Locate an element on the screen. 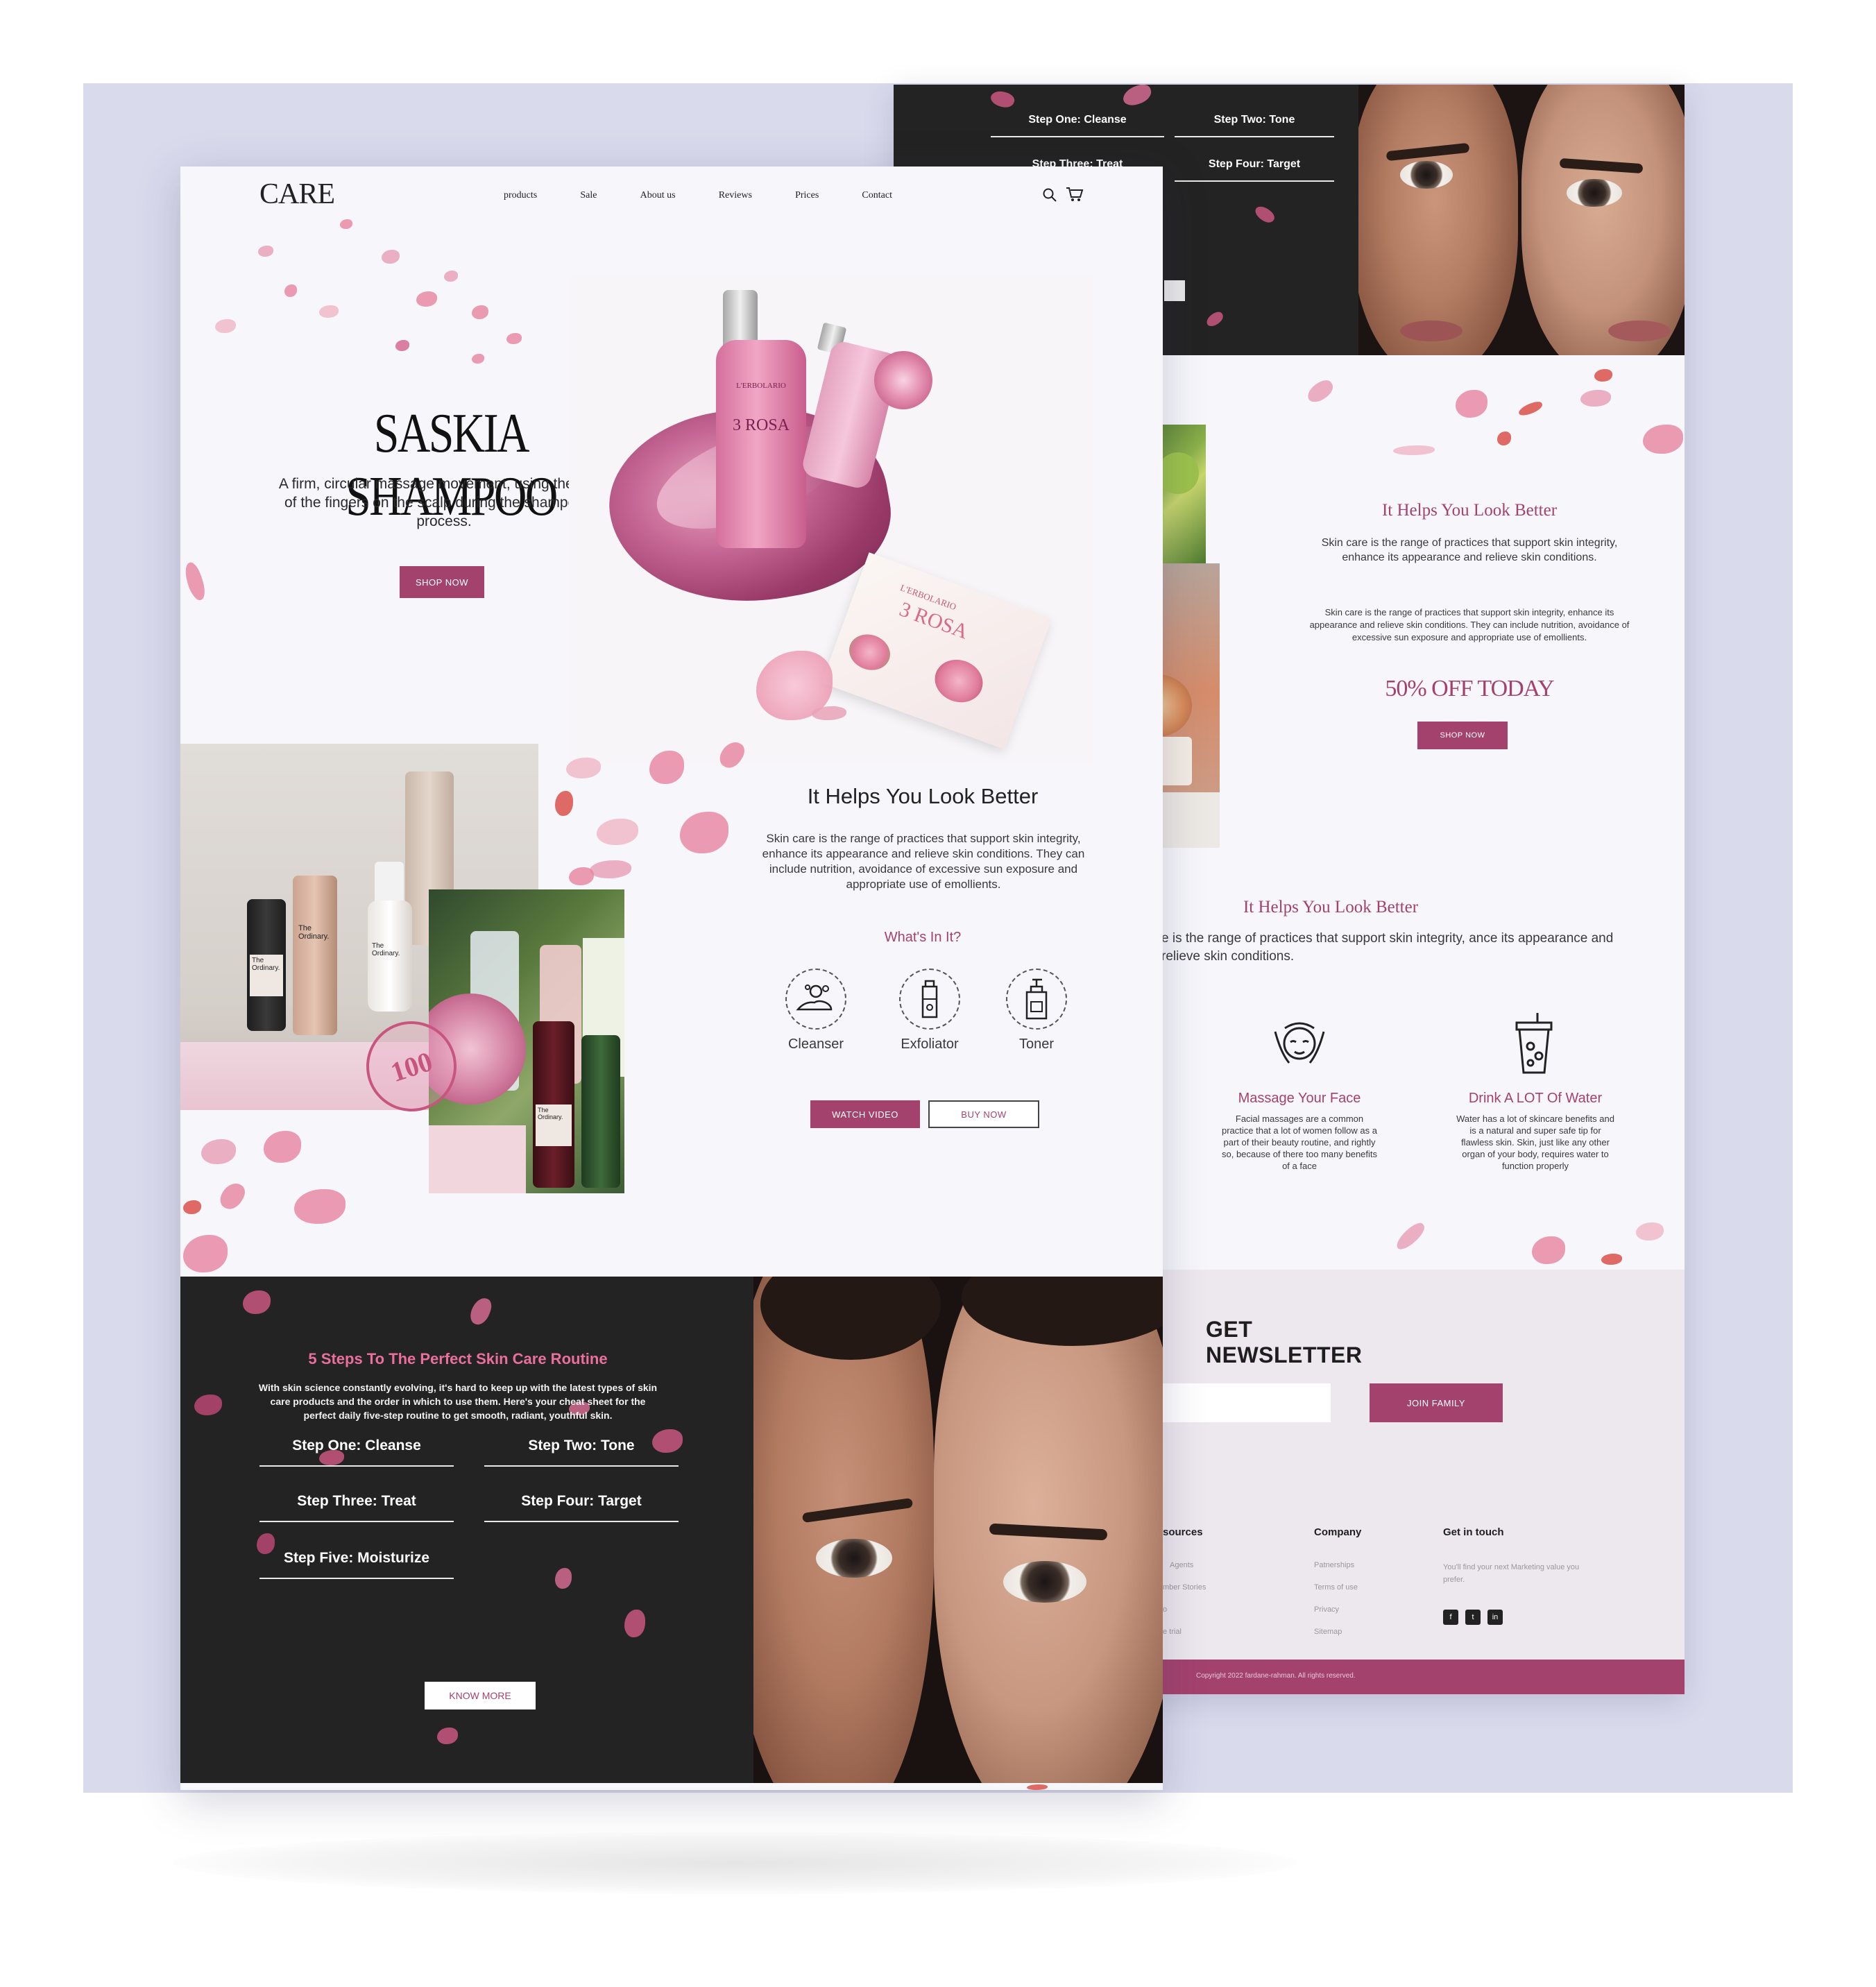 The height and width of the screenshot is (1987, 1876). footer-col-touch-title: Get in touch is located at coordinates (1473, 1532).